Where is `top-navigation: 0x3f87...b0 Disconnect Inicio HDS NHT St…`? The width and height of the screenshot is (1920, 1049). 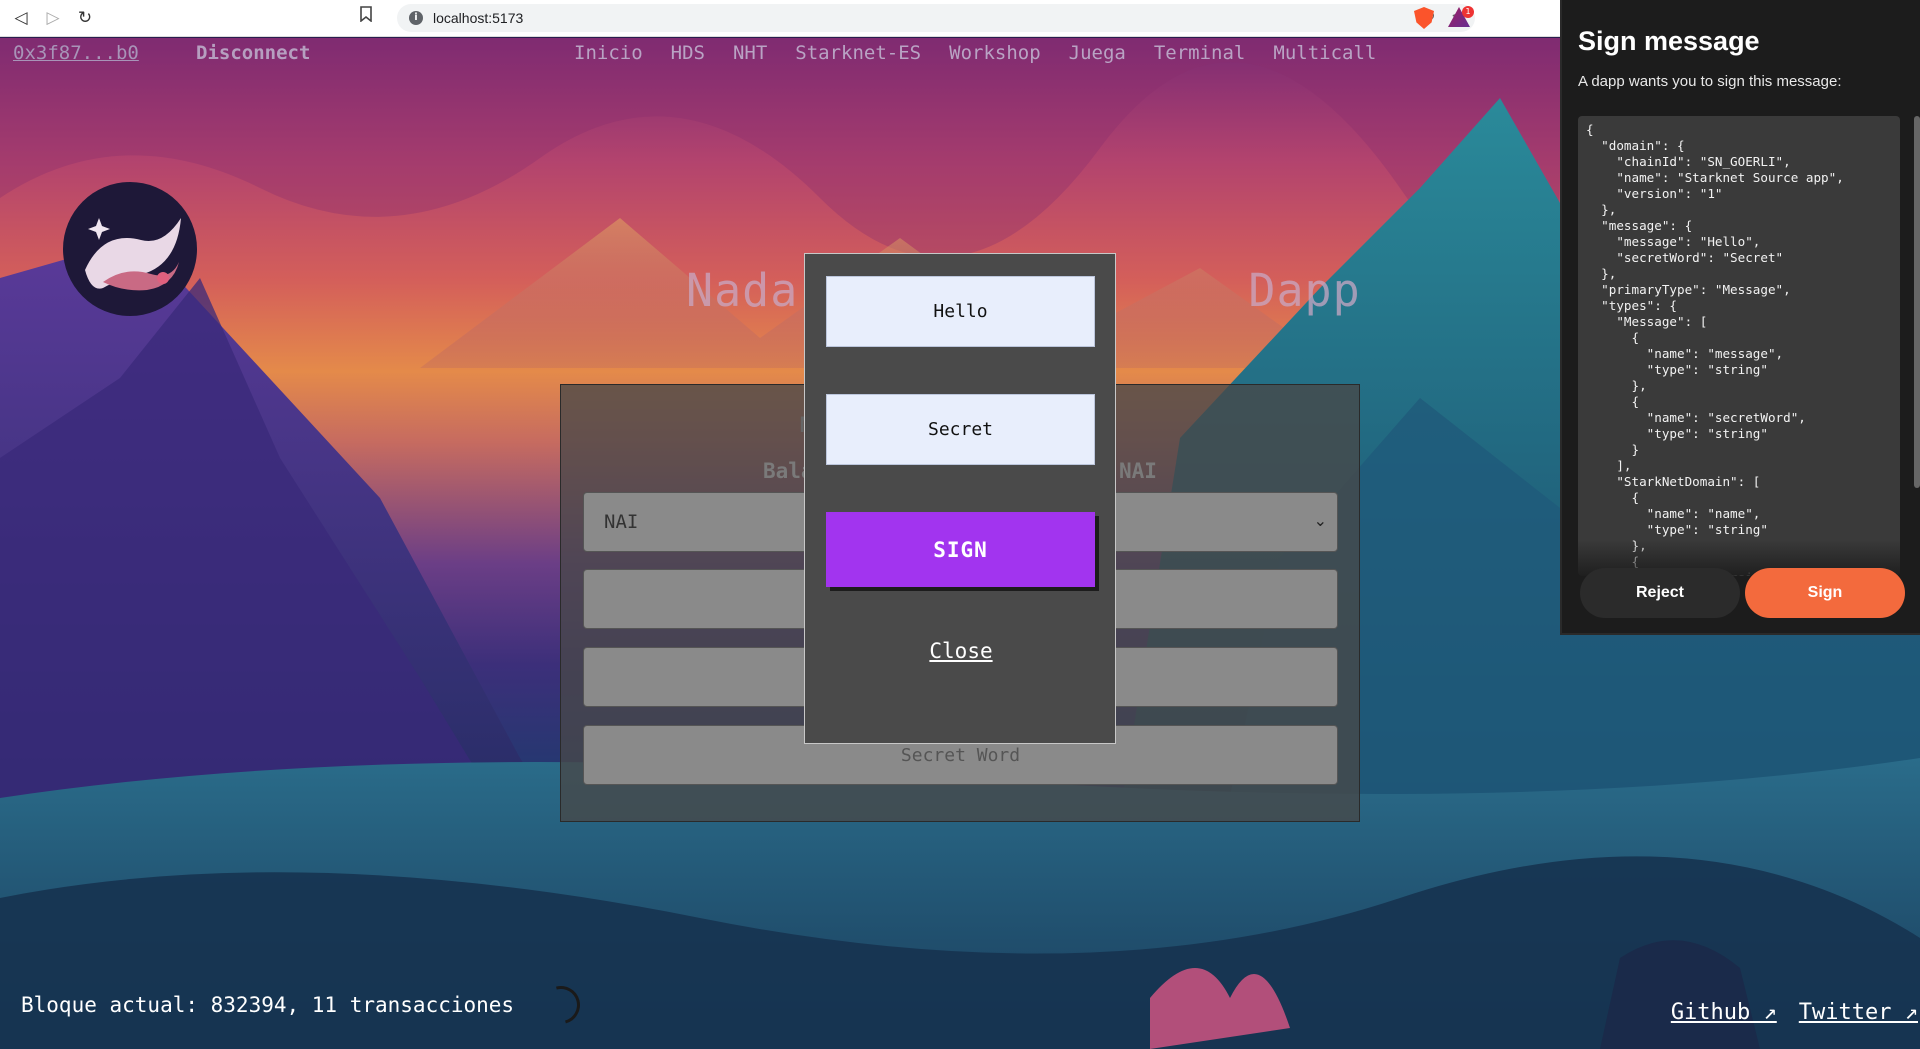 top-navigation: 0x3f87...b0 Disconnect Inicio HDS NHT St… is located at coordinates (780, 53).